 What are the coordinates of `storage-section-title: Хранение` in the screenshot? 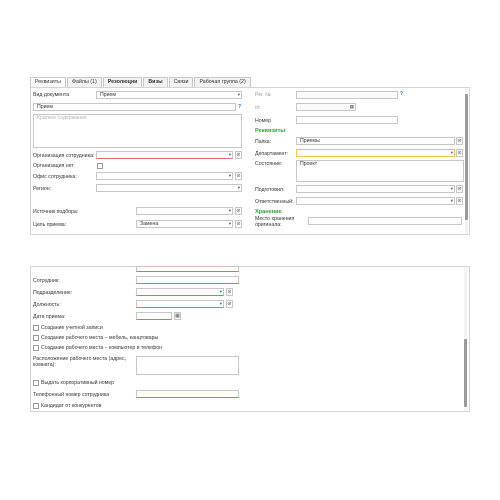 It's located at (268, 212).